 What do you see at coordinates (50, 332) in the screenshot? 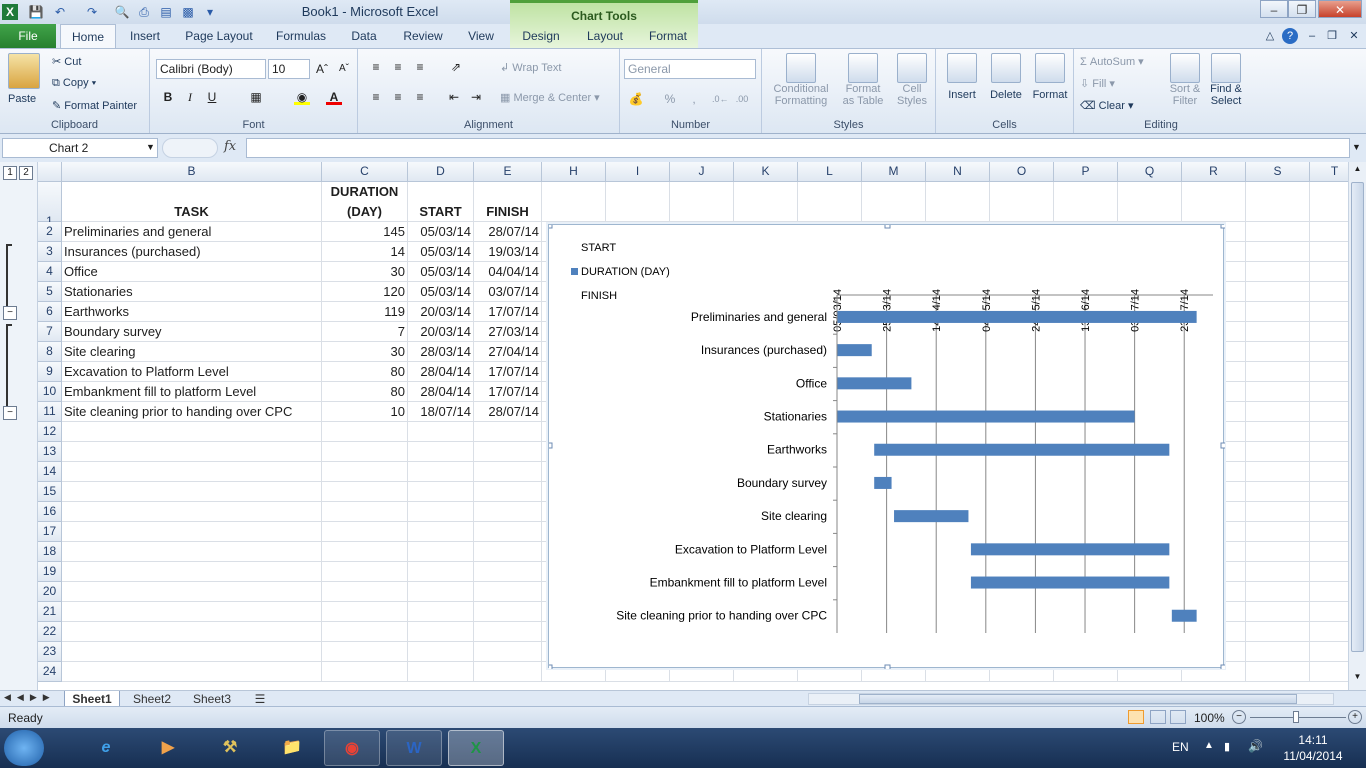
I see `row-header: 7` at bounding box center [50, 332].